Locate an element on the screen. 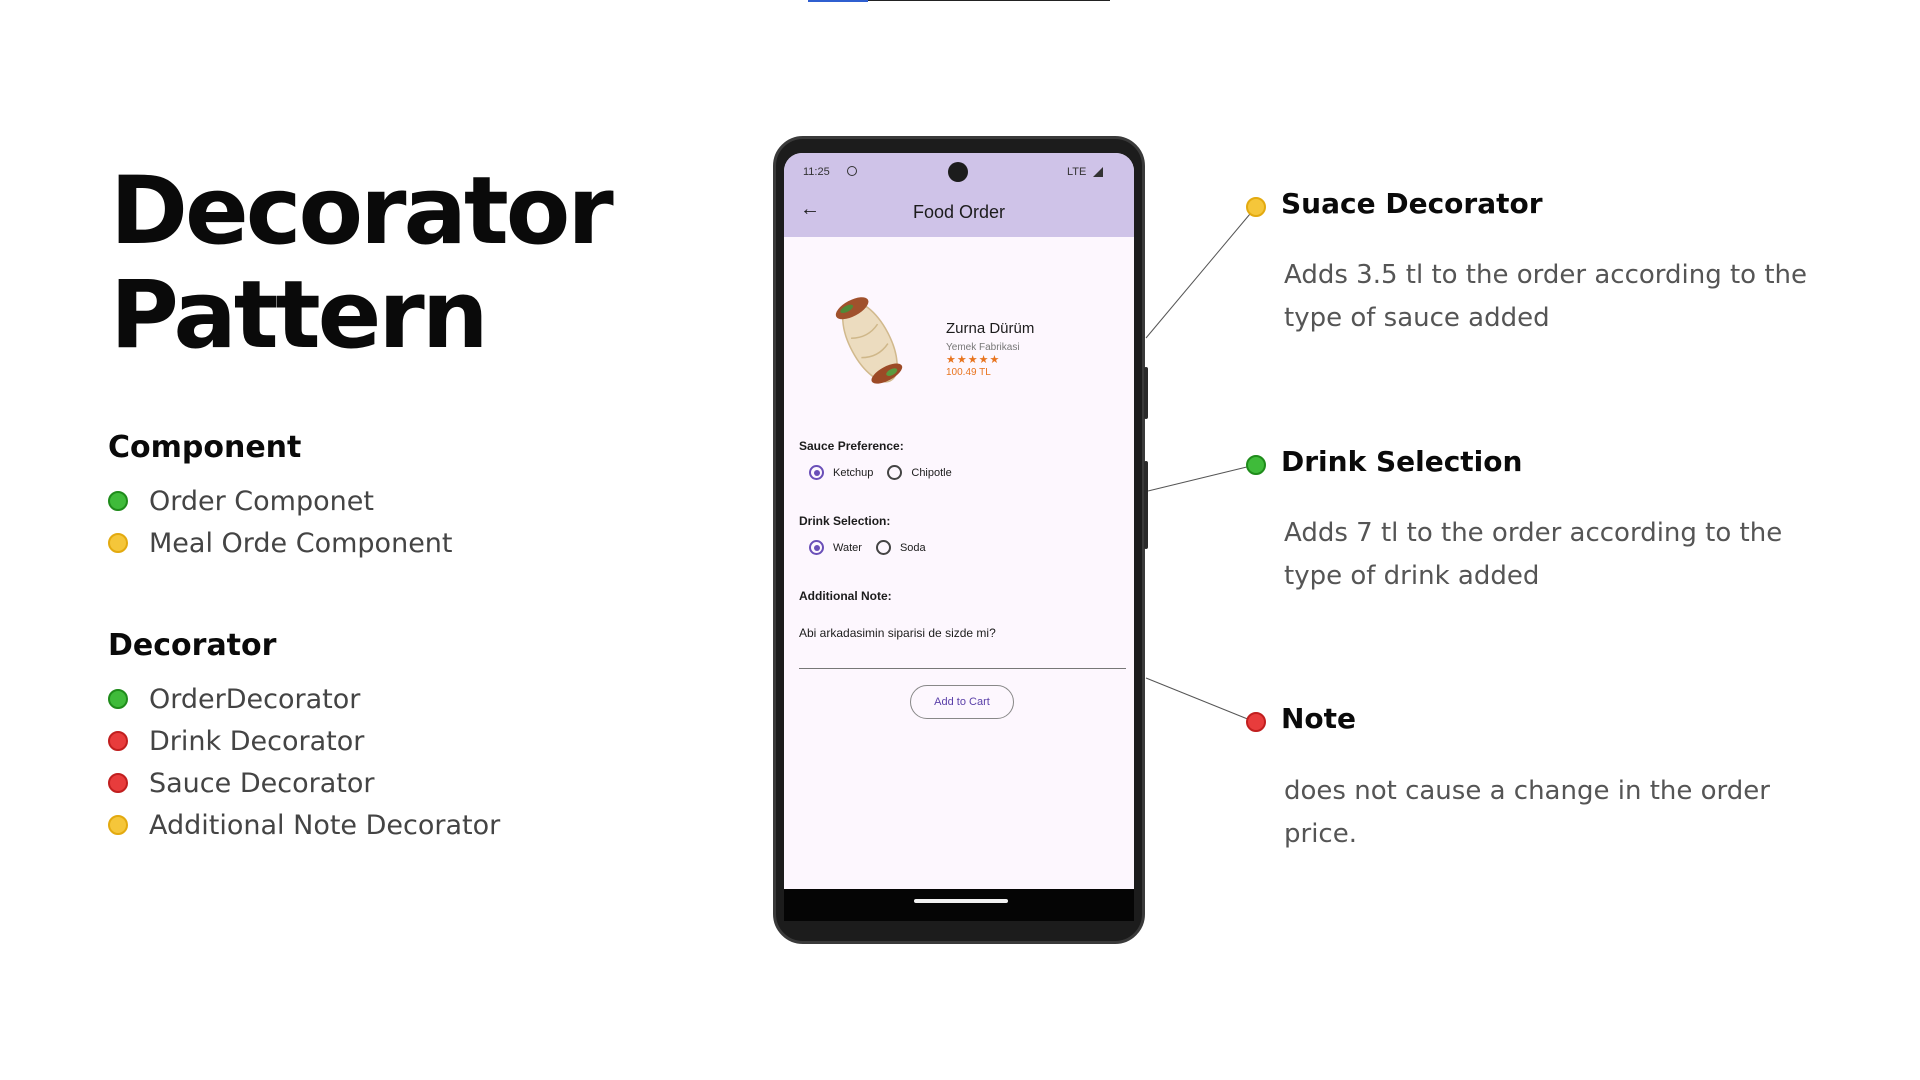  drink-label: Drink Selection: is located at coordinates (845, 521).